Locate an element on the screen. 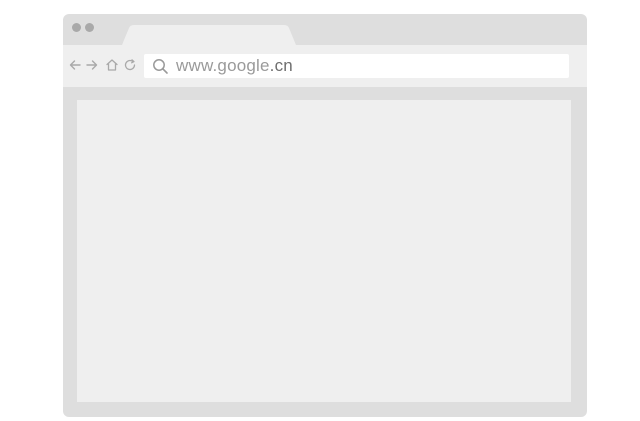 The image size is (640, 421). browser-toolbar: www.google.cn is located at coordinates (325, 66).